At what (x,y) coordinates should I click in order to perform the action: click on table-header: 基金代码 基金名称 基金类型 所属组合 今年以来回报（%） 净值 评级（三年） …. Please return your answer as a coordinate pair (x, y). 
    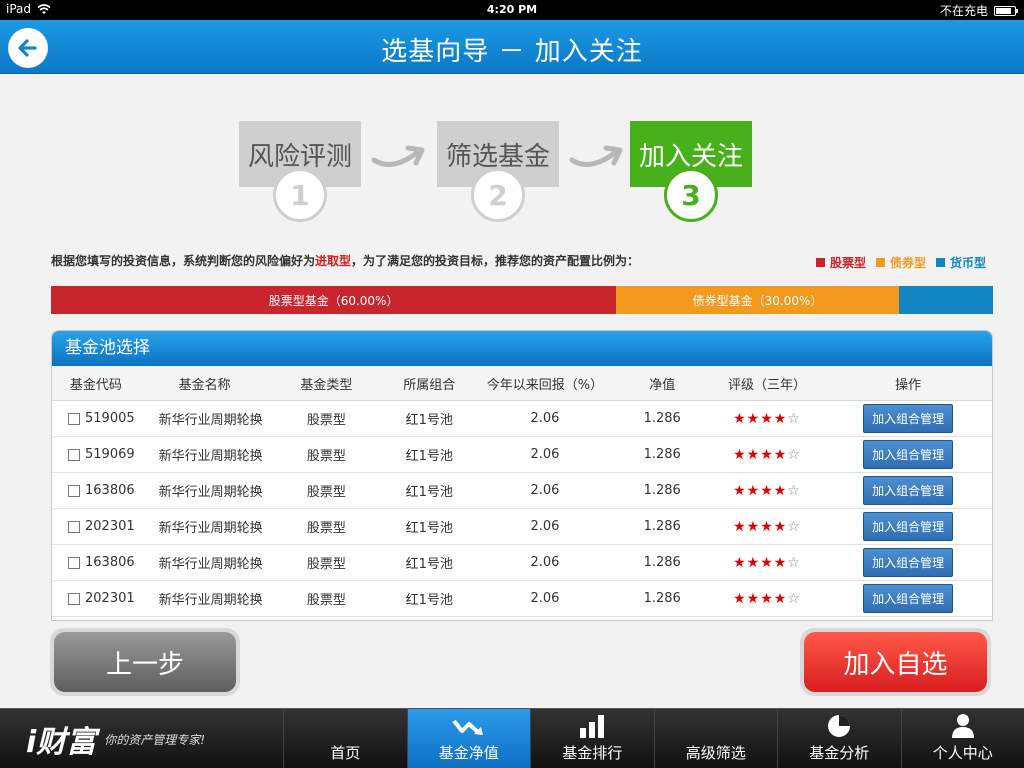
    Looking at the image, I should click on (522, 383).